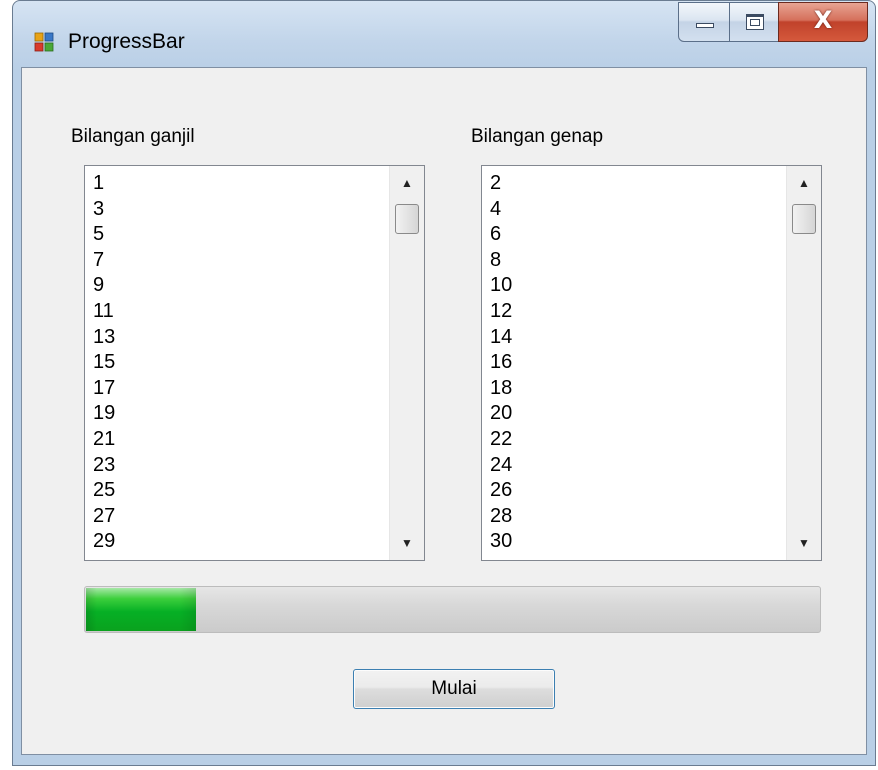  I want to click on minimize-icon, so click(705, 25).